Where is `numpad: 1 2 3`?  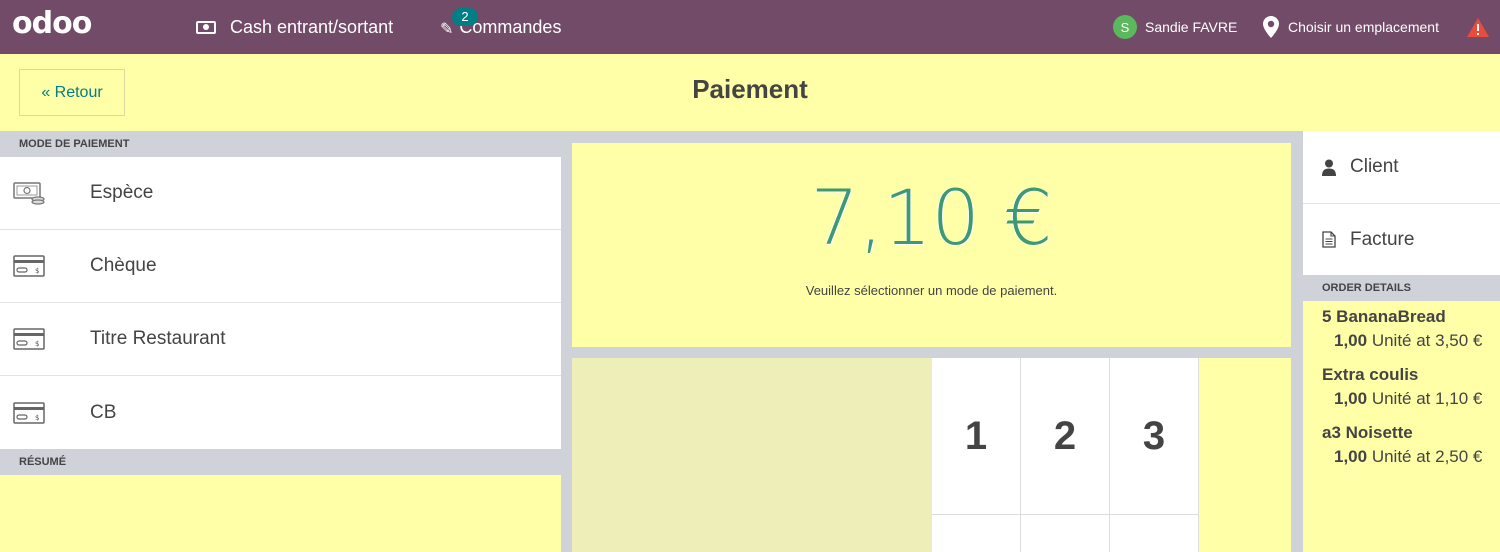 numpad: 1 2 3 is located at coordinates (1111, 455).